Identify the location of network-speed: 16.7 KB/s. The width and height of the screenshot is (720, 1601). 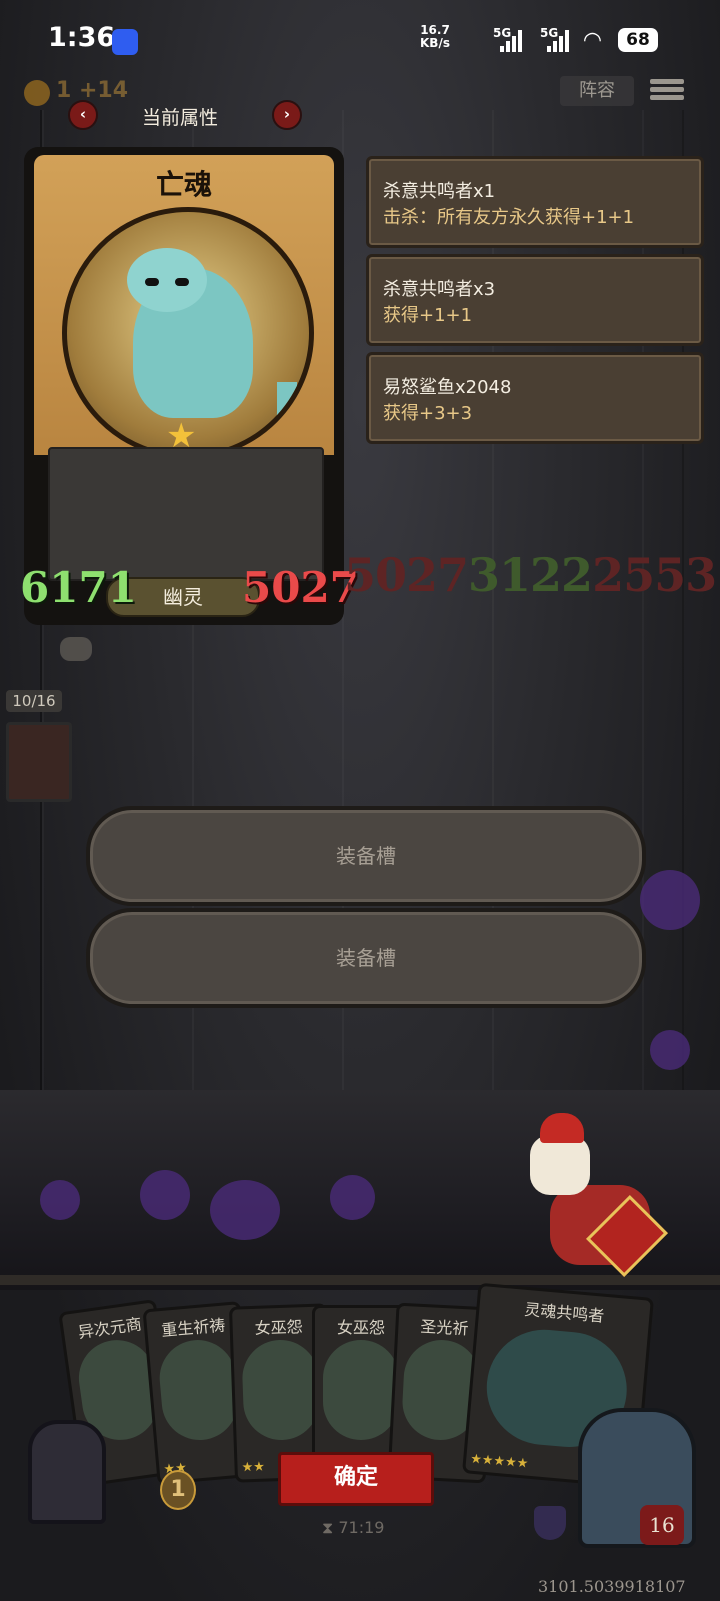
(435, 37).